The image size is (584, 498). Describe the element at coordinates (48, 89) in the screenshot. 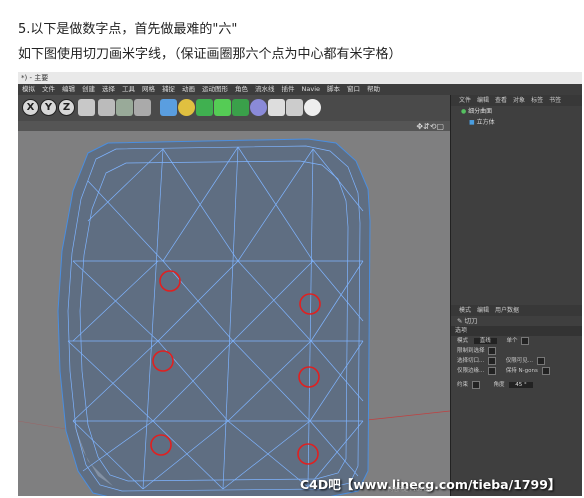

I see `menu-item: 文件` at that location.